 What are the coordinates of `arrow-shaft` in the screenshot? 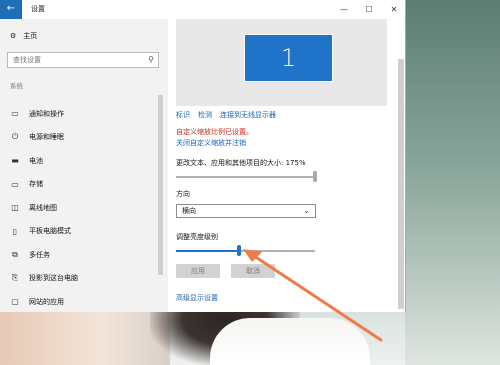 It's located at (316, 297).